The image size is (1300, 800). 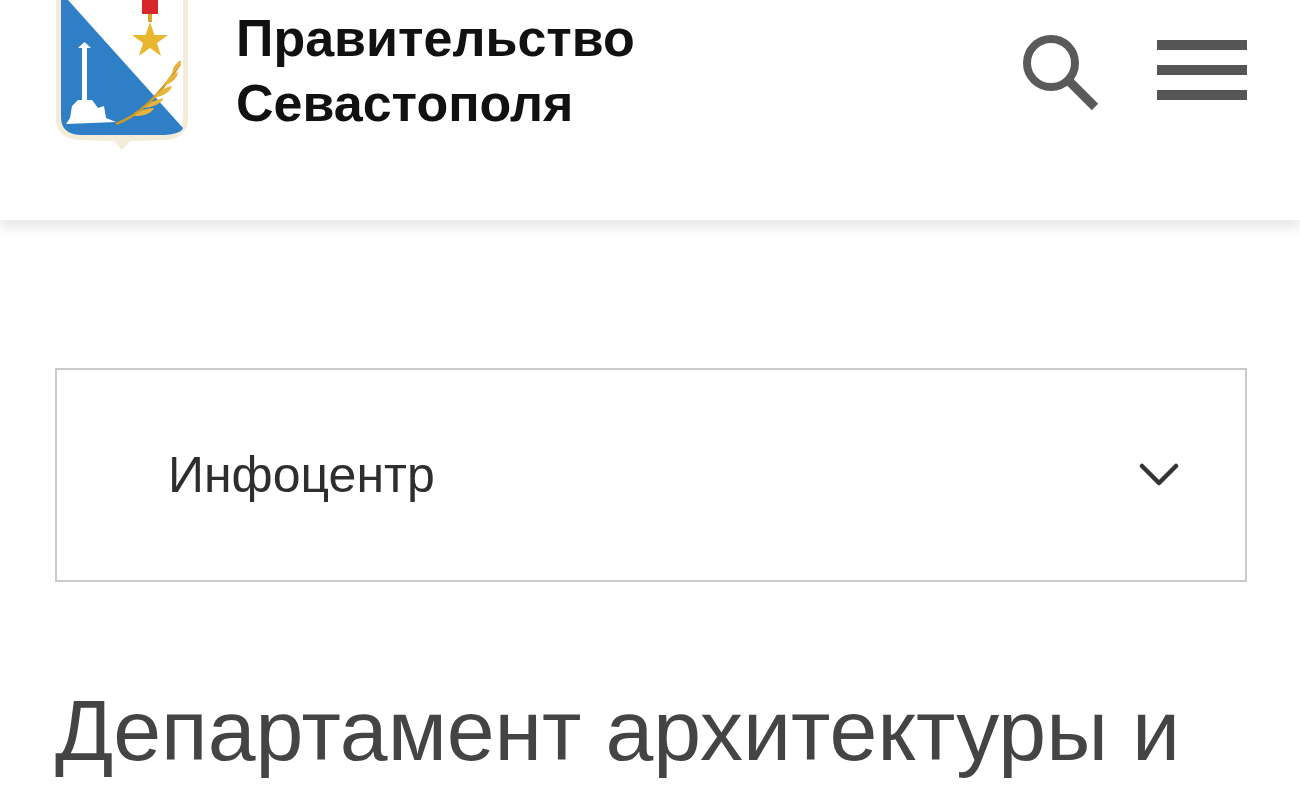 What do you see at coordinates (122, 75) in the screenshot?
I see `coat-of-arms-logo` at bounding box center [122, 75].